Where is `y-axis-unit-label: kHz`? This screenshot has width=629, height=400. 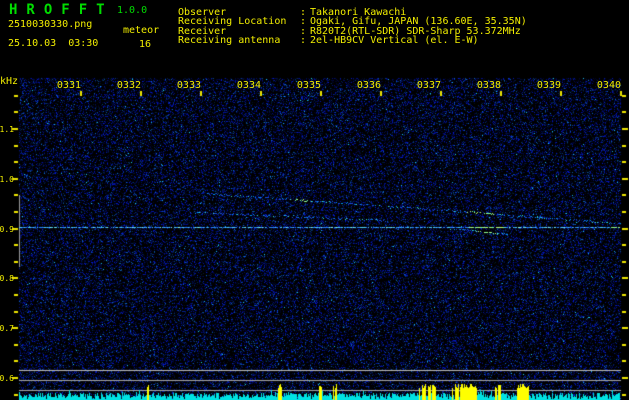 y-axis-unit-label: kHz is located at coordinates (9, 81).